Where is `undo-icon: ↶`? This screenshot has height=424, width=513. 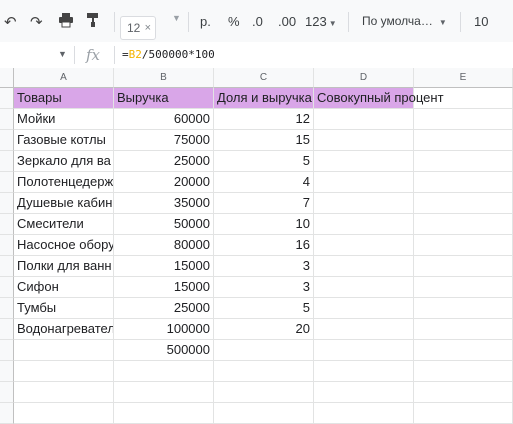
undo-icon: ↶ is located at coordinates (10, 22).